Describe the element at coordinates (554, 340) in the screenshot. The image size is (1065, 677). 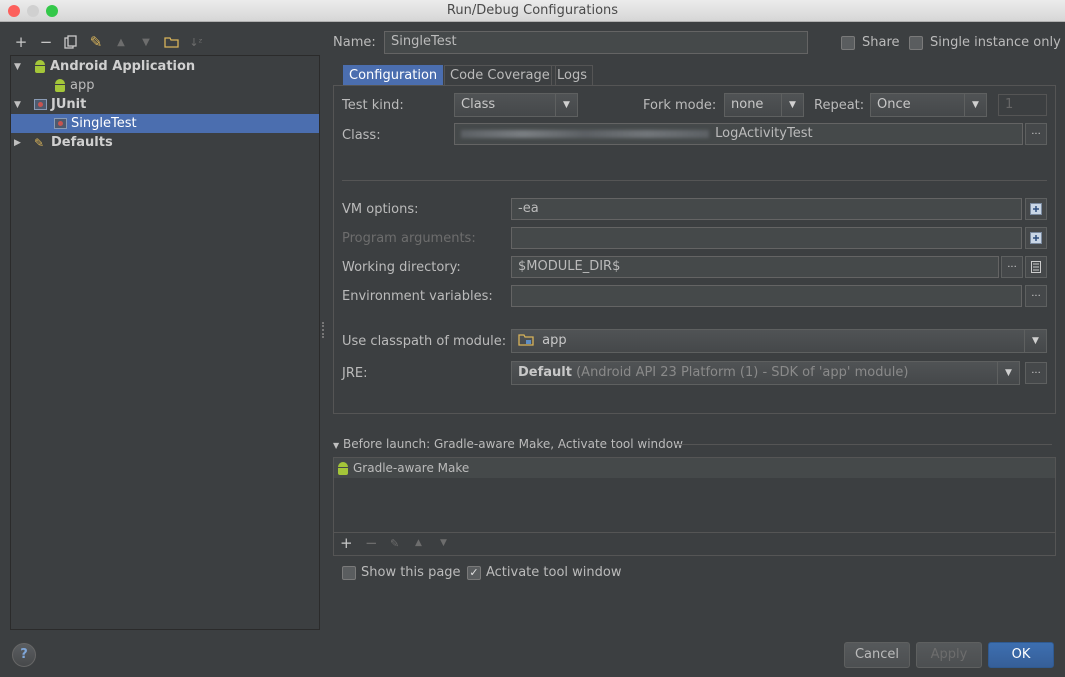
I see `classpath-module-value: app` at that location.